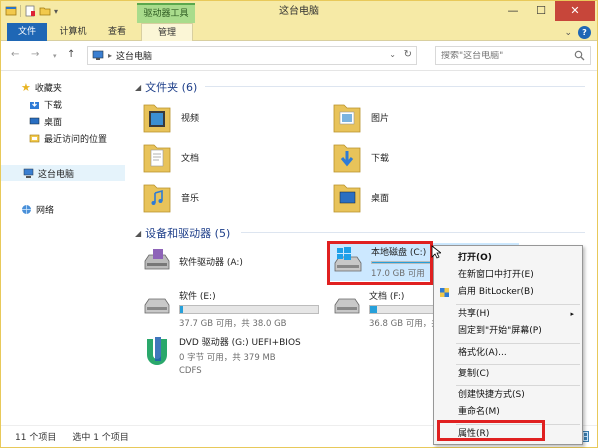 The height and width of the screenshot is (448, 598). I want to click on tab-file: 文件, so click(27, 32).